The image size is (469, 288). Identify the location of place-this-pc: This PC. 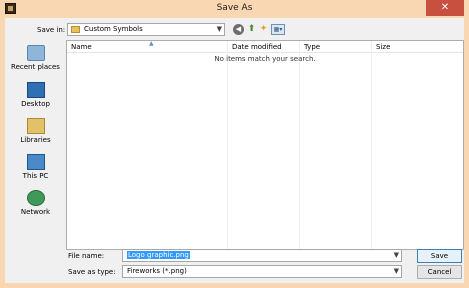
(35, 167).